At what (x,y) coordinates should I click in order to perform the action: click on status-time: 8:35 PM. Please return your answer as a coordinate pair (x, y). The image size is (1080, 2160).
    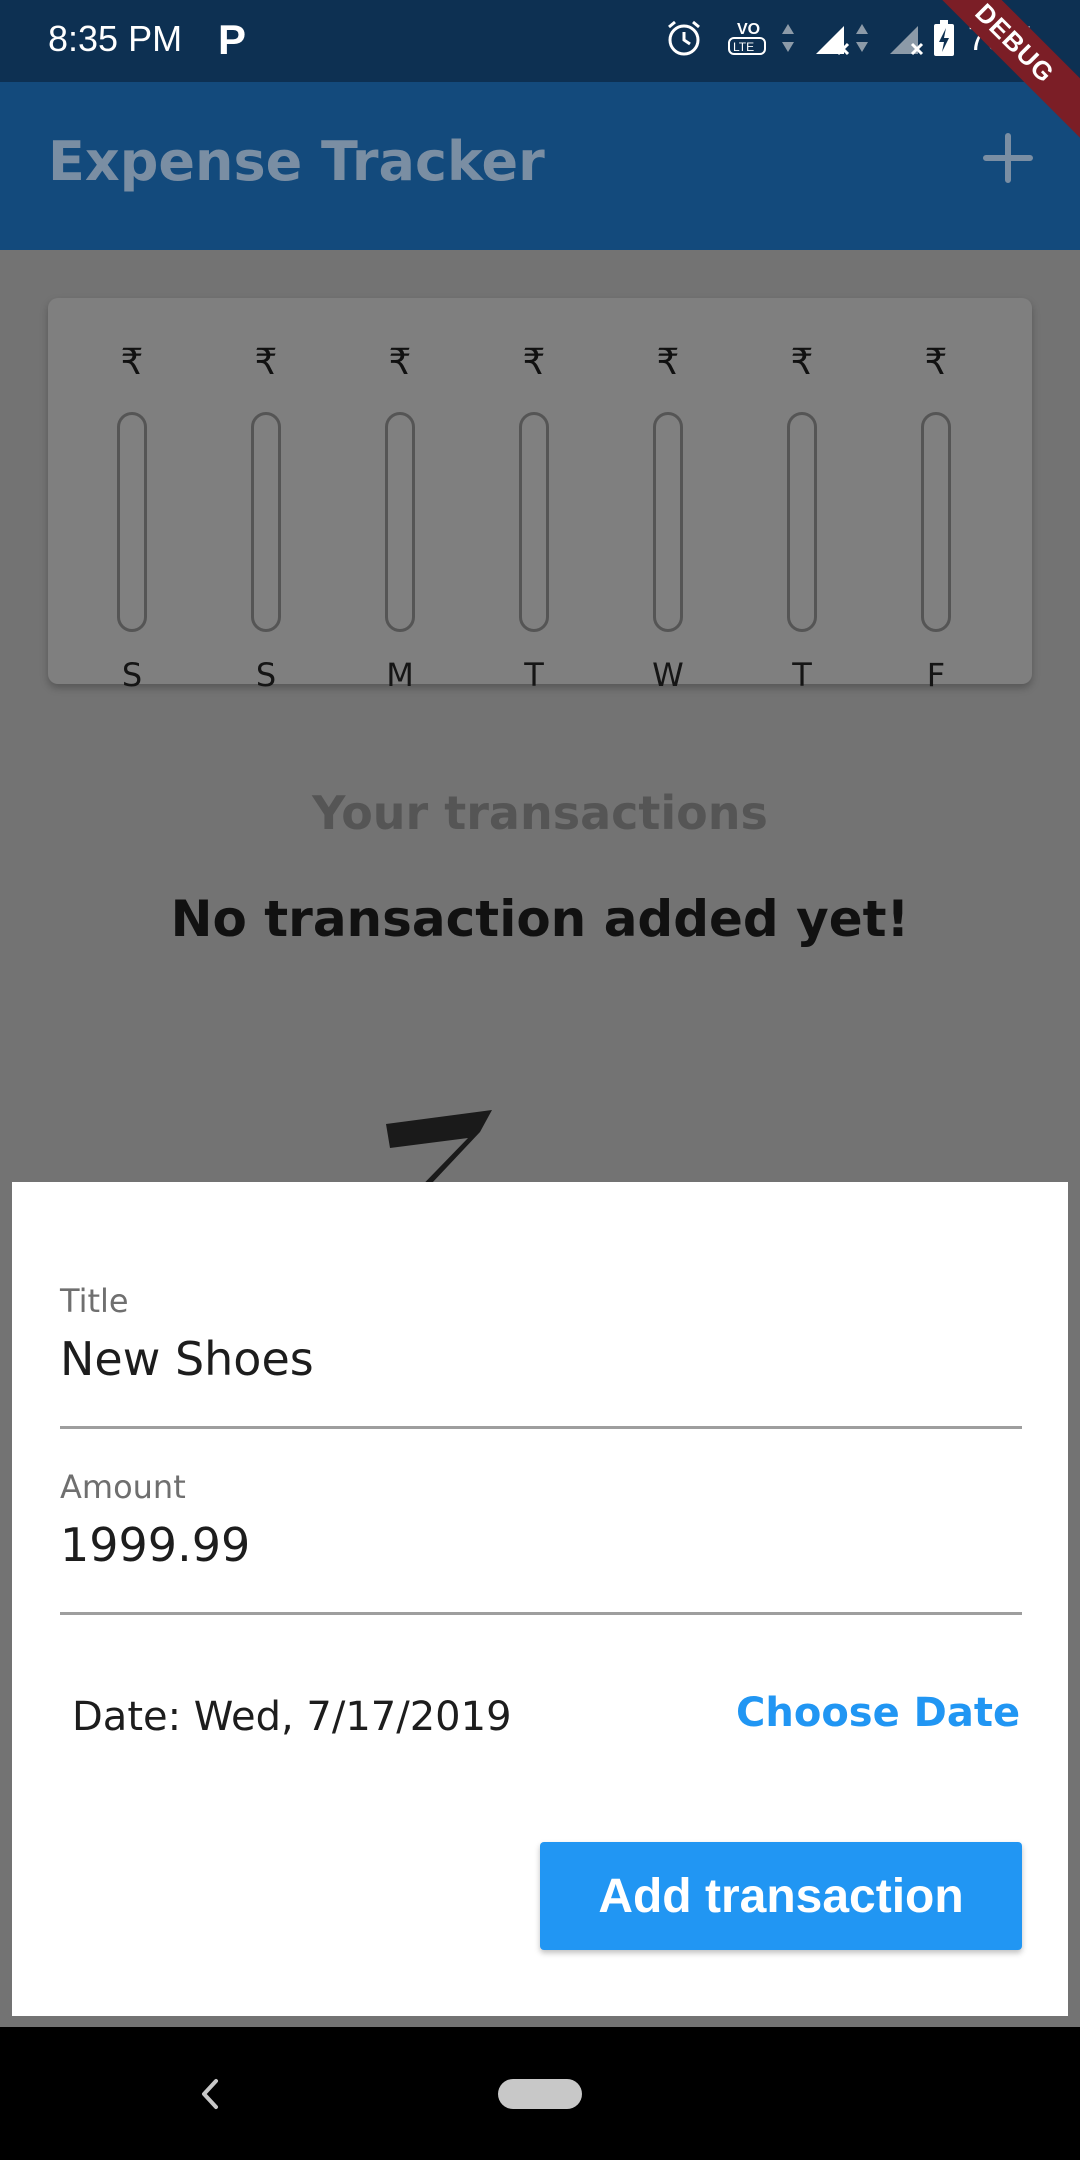
    Looking at the image, I should click on (115, 38).